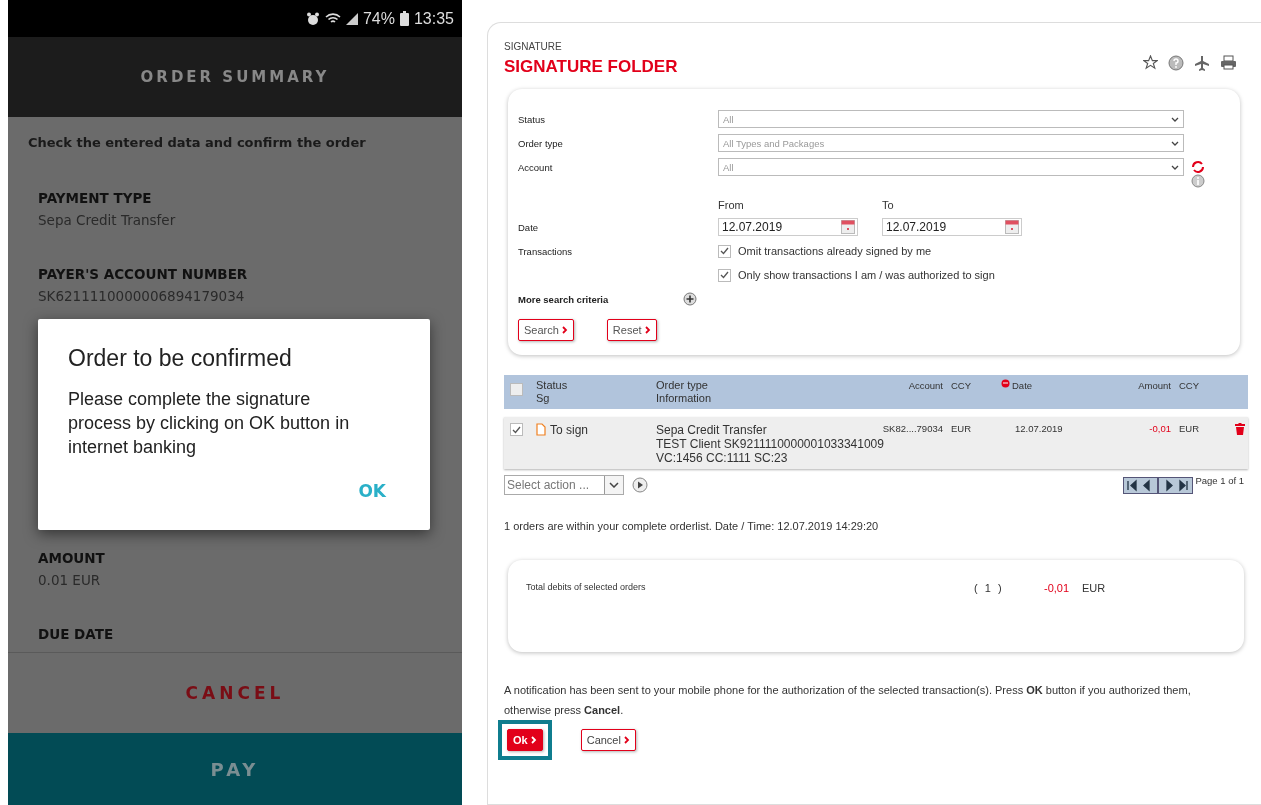 This screenshot has height=805, width=1261. Describe the element at coordinates (1005, 383) in the screenshot. I see `sort-icon` at that location.